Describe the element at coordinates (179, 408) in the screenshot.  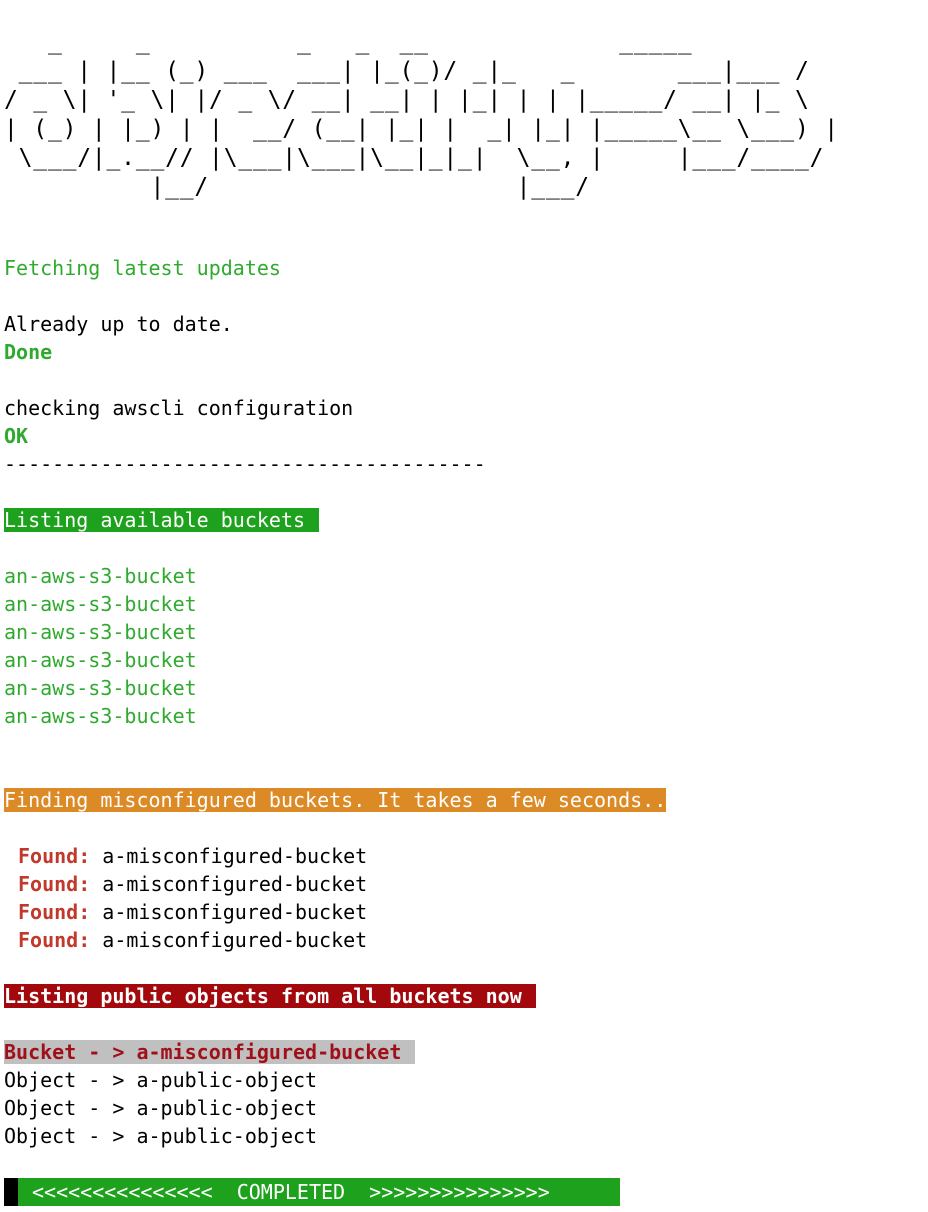
I see `checking-awscli-line: checking awscli configuration` at that location.